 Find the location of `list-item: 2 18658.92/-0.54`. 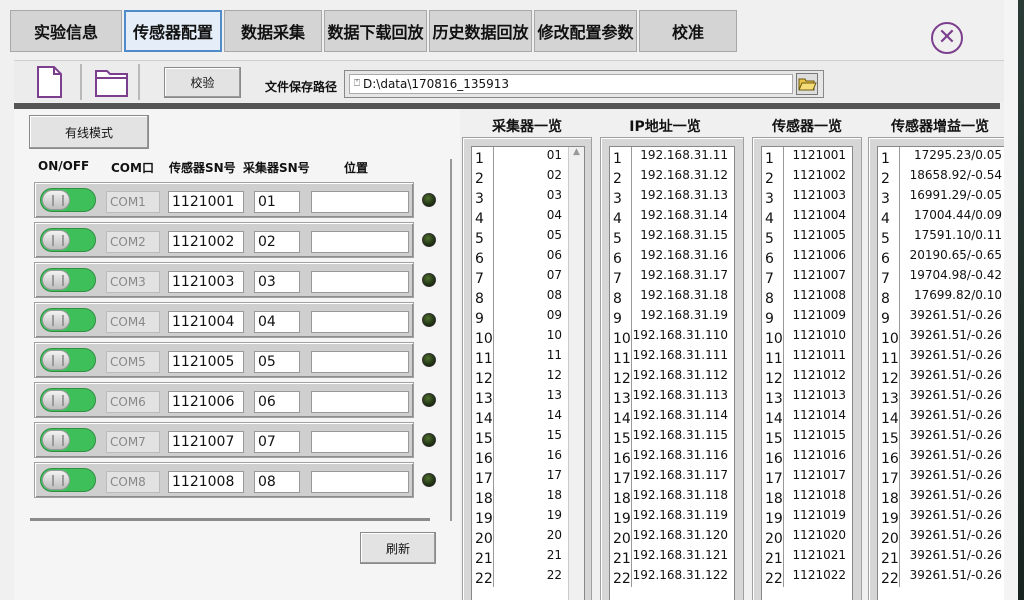

list-item: 2 18658.92/-0.54 is located at coordinates (941, 177).